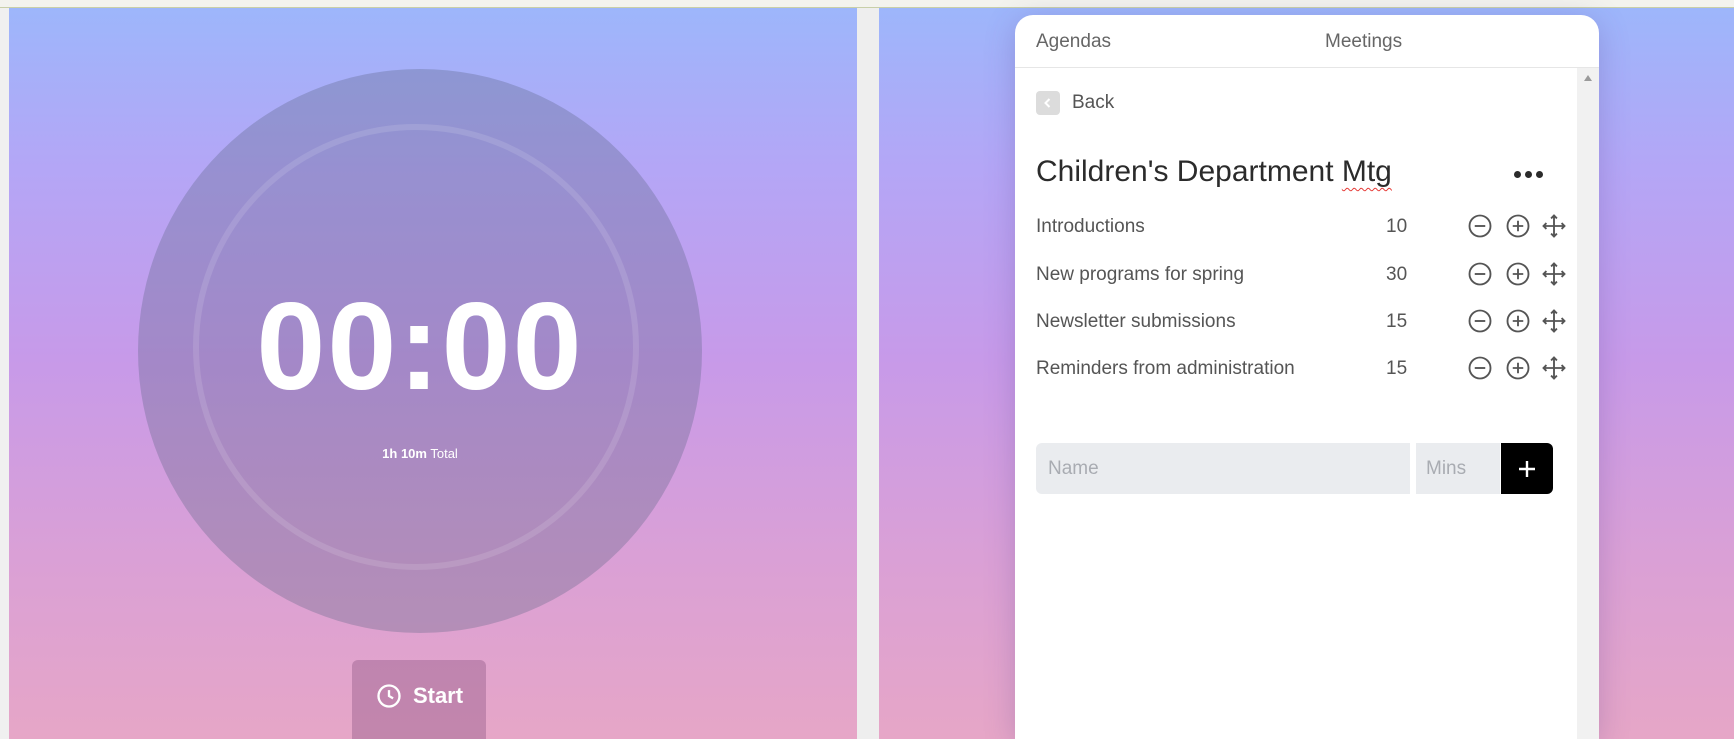 The height and width of the screenshot is (739, 1734). I want to click on agenda-title: Children's Department Mtg, so click(1214, 172).